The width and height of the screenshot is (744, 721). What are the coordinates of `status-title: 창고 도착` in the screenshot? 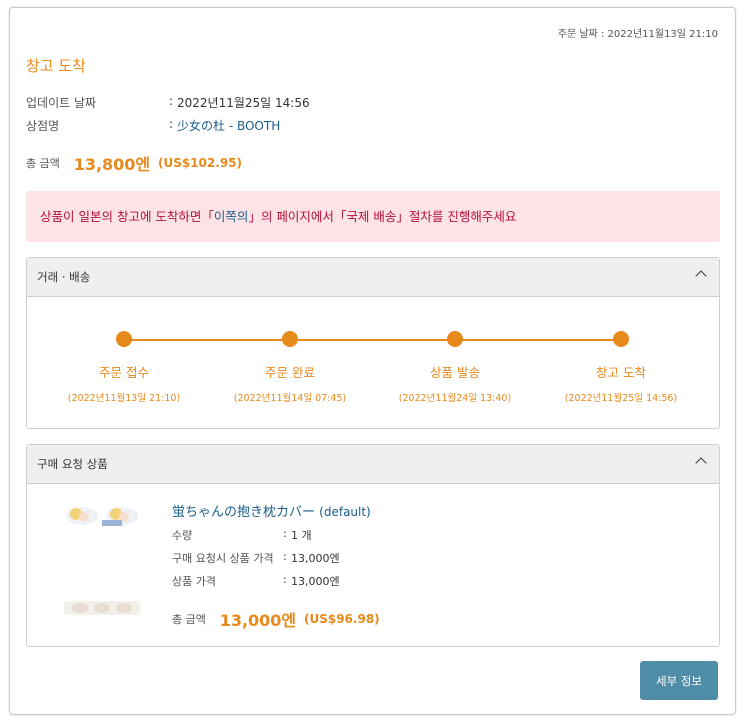 It's located at (56, 66).